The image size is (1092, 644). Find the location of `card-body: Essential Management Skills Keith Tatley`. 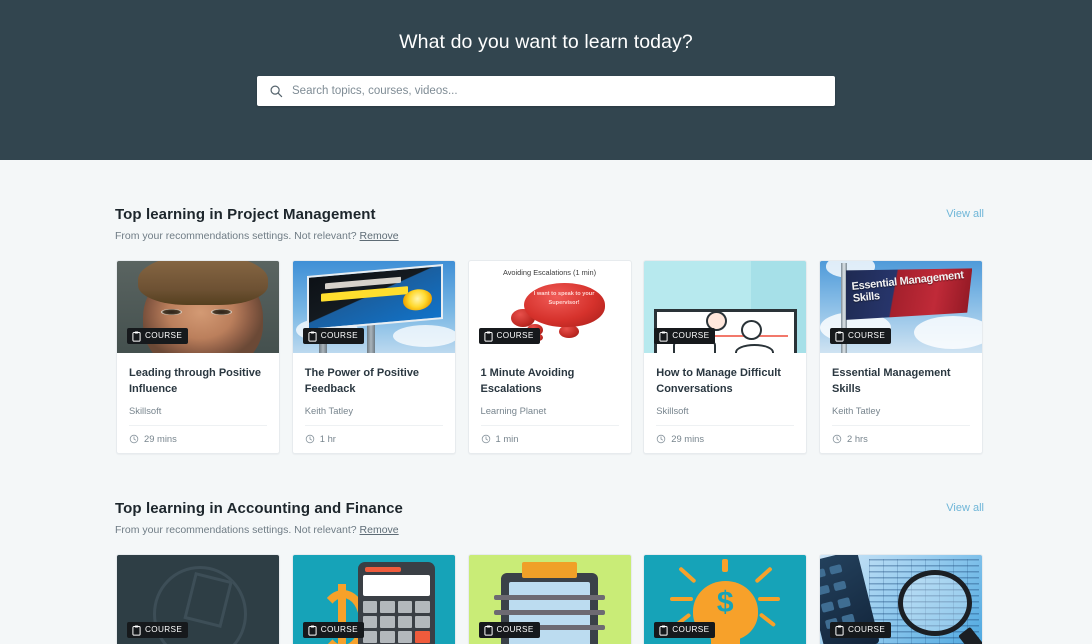

card-body: Essential Management Skills Keith Tatley is located at coordinates (901, 384).